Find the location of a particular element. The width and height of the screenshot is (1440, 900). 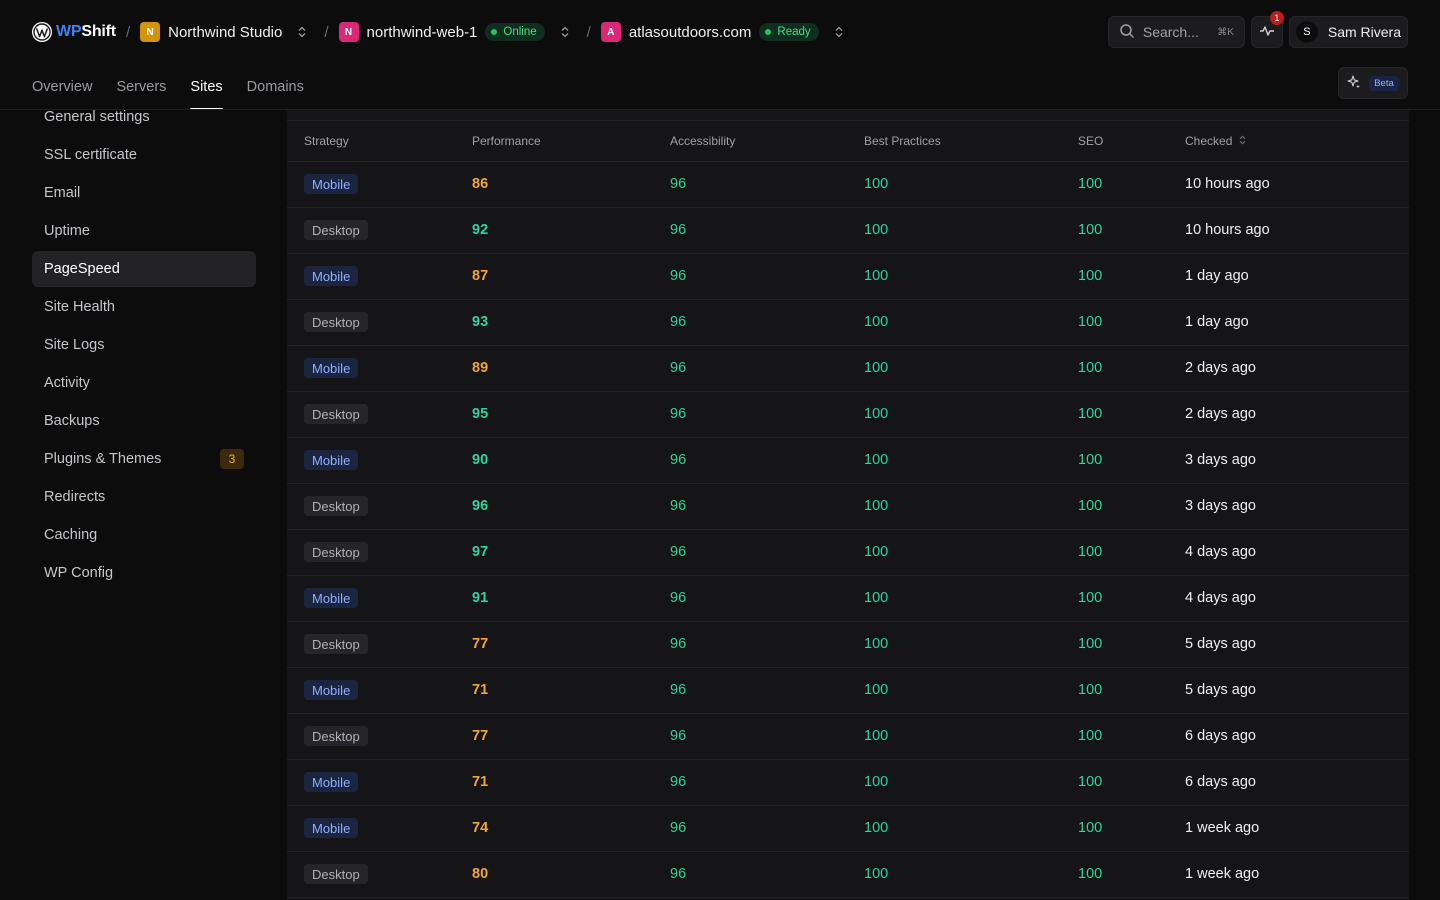

sidebar-item-ssl-certificate: SSL certificate is located at coordinates (144, 155).